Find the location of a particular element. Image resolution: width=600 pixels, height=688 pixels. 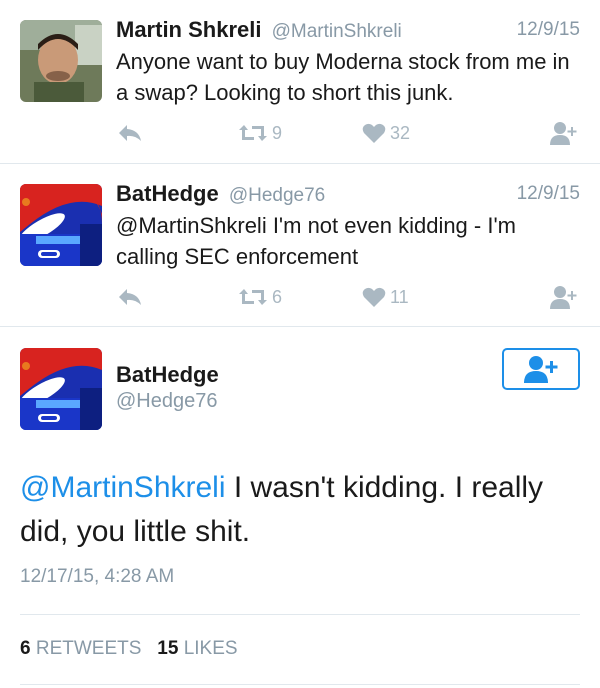

retweet-button: 6 is located at coordinates (260, 297).